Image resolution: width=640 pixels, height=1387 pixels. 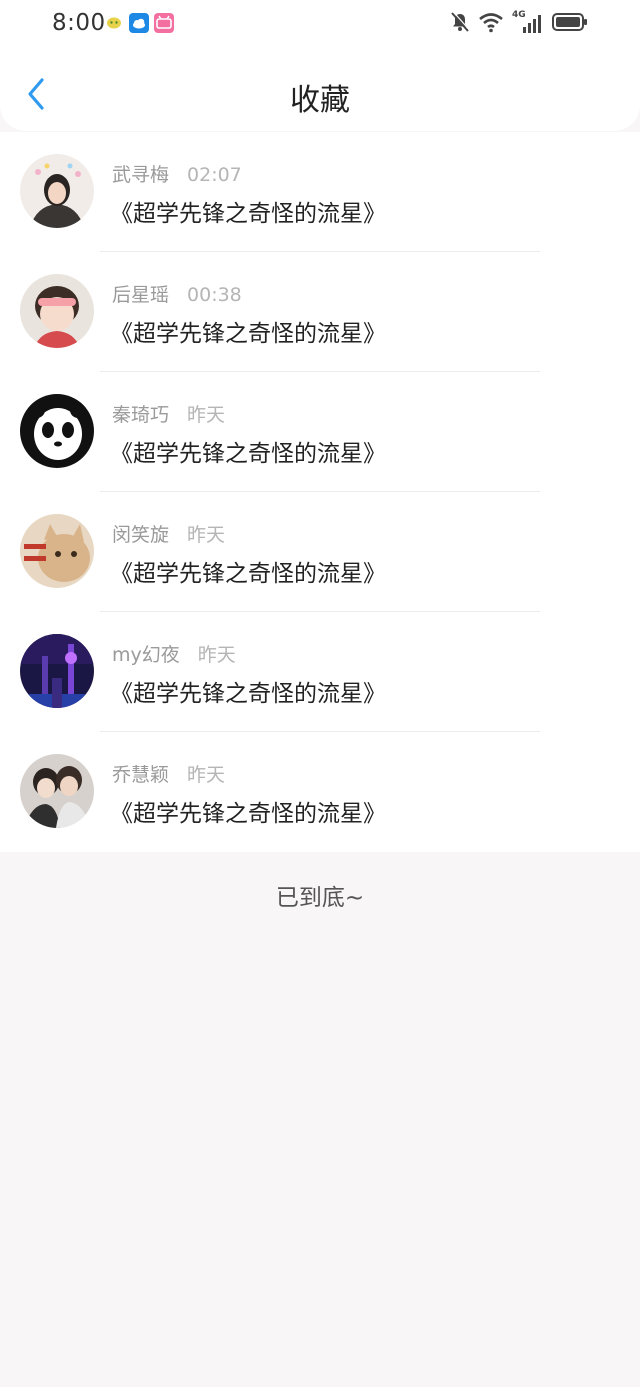 I want to click on weather-notification-icon, so click(x=139, y=23).